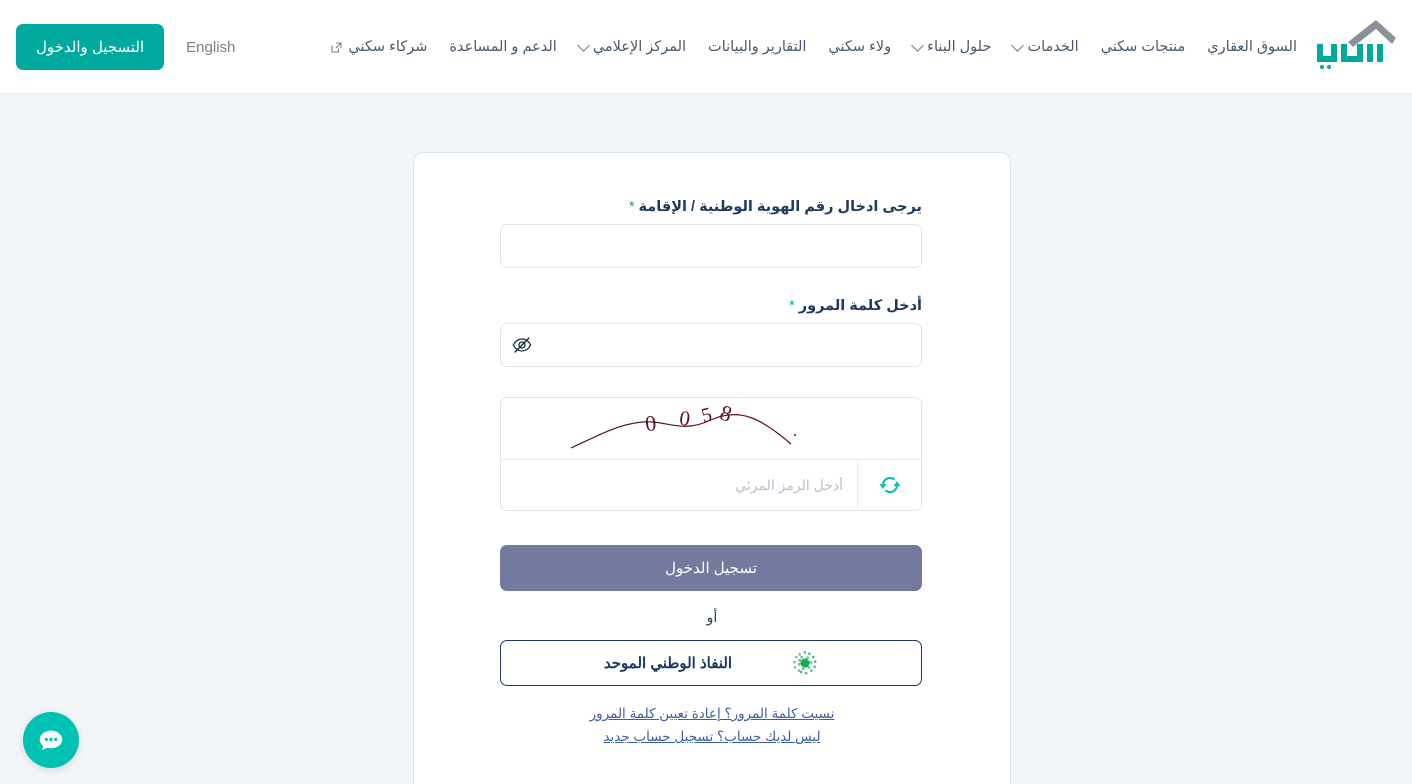  I want to click on sakani-logo, so click(1355, 45).